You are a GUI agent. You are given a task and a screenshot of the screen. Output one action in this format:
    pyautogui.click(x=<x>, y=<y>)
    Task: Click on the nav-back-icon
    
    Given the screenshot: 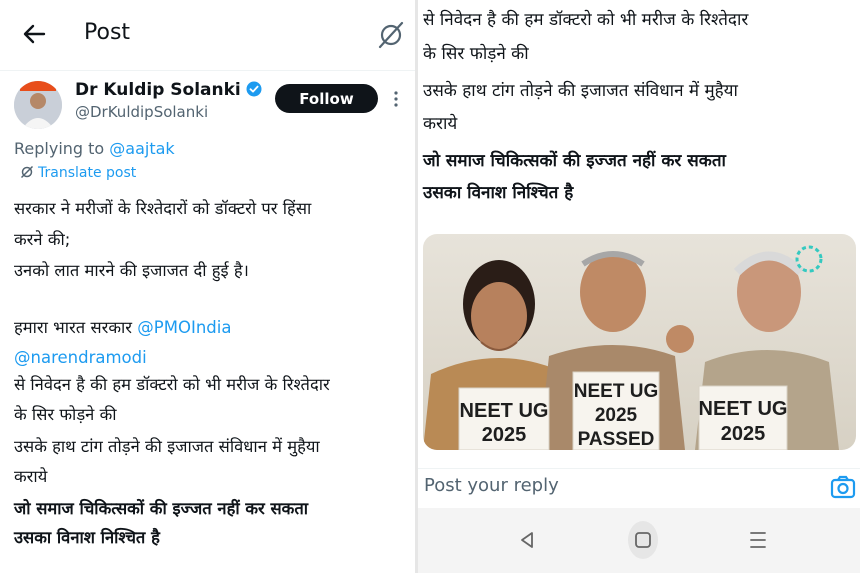 What is the action you would take?
    pyautogui.click(x=528, y=540)
    